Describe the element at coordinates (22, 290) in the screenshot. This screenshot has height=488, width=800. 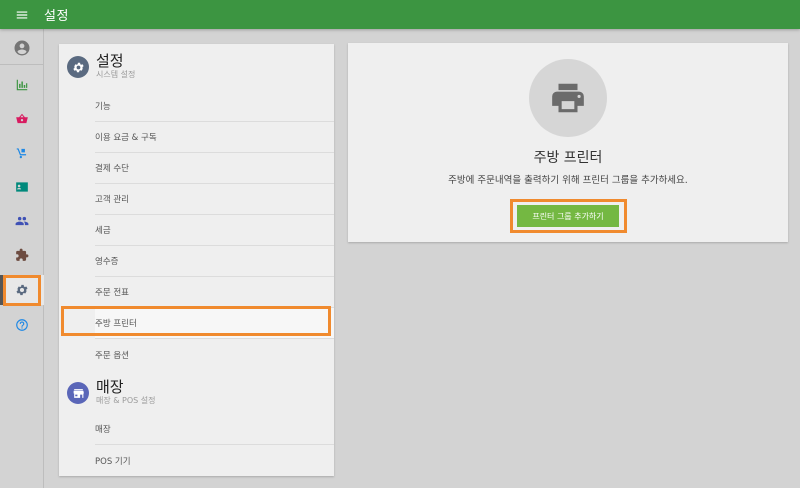
I see `highlight-settings-rail` at that location.